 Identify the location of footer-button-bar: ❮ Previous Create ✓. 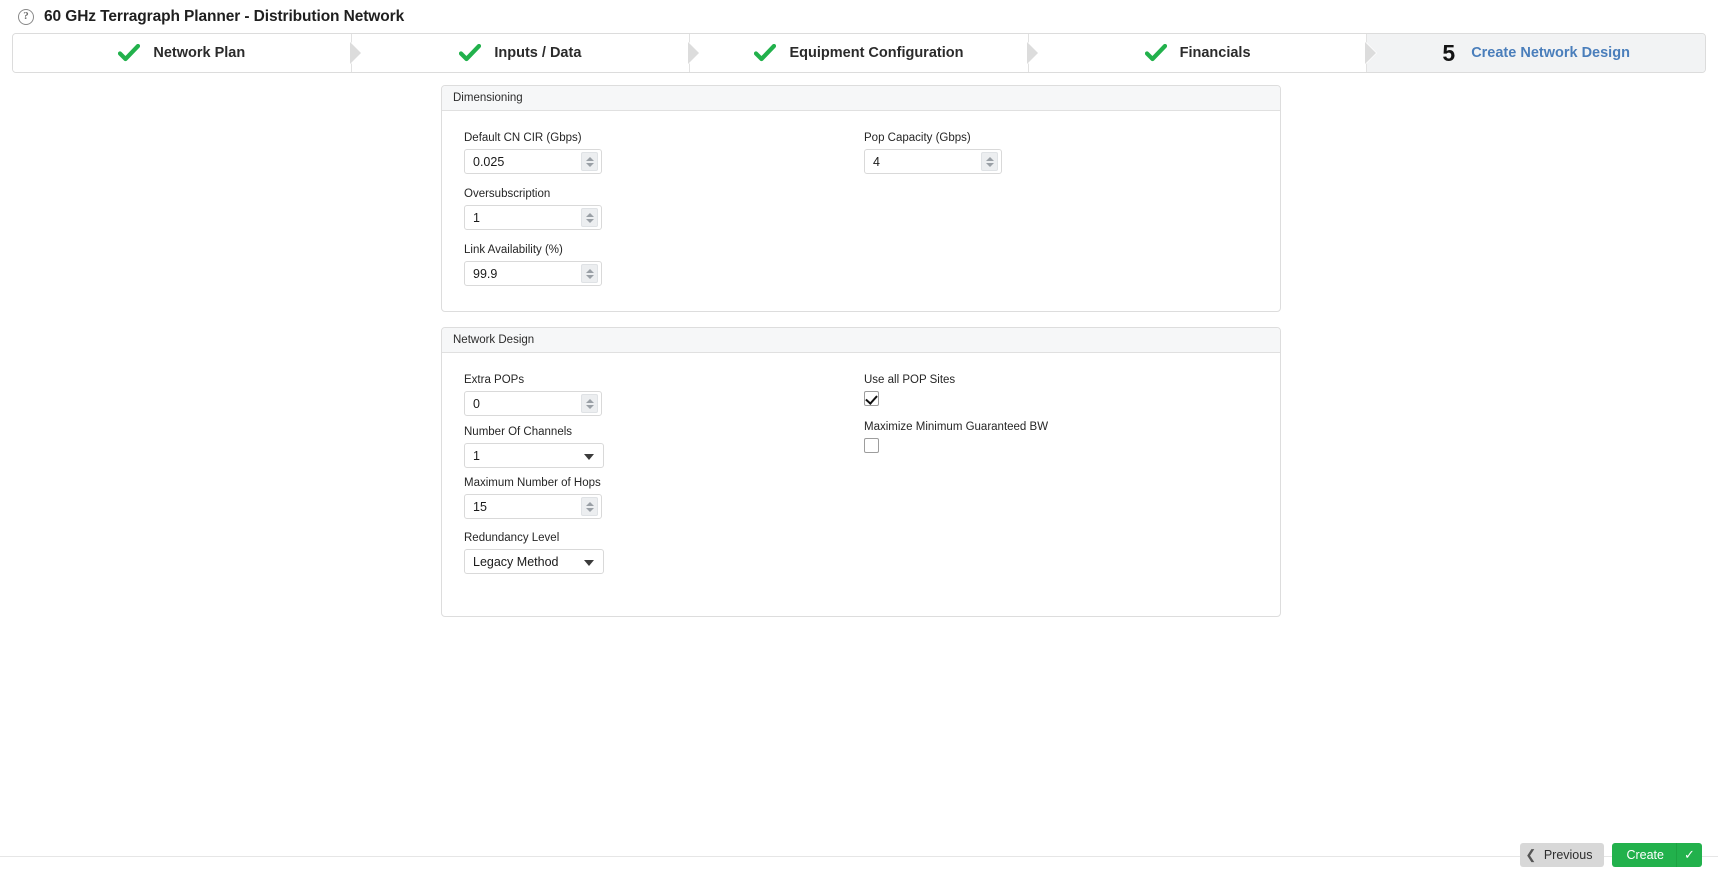
(1610, 855).